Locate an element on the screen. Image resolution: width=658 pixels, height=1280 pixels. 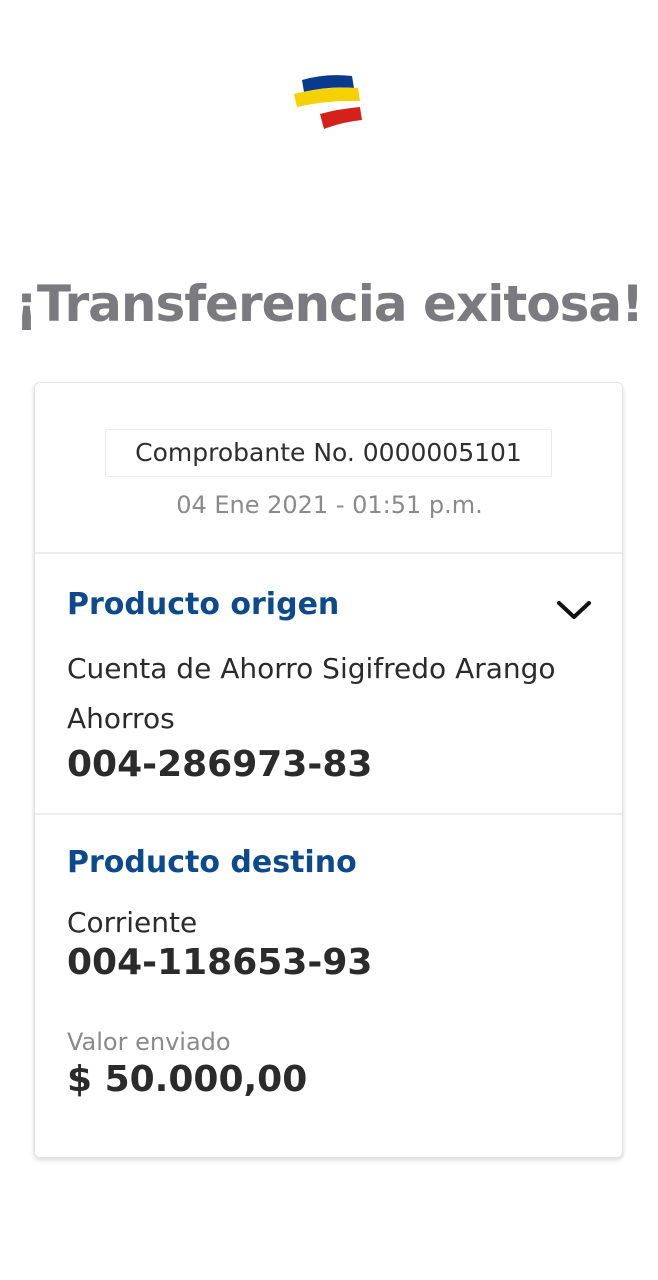
chevron-down-icon is located at coordinates (574, 610).